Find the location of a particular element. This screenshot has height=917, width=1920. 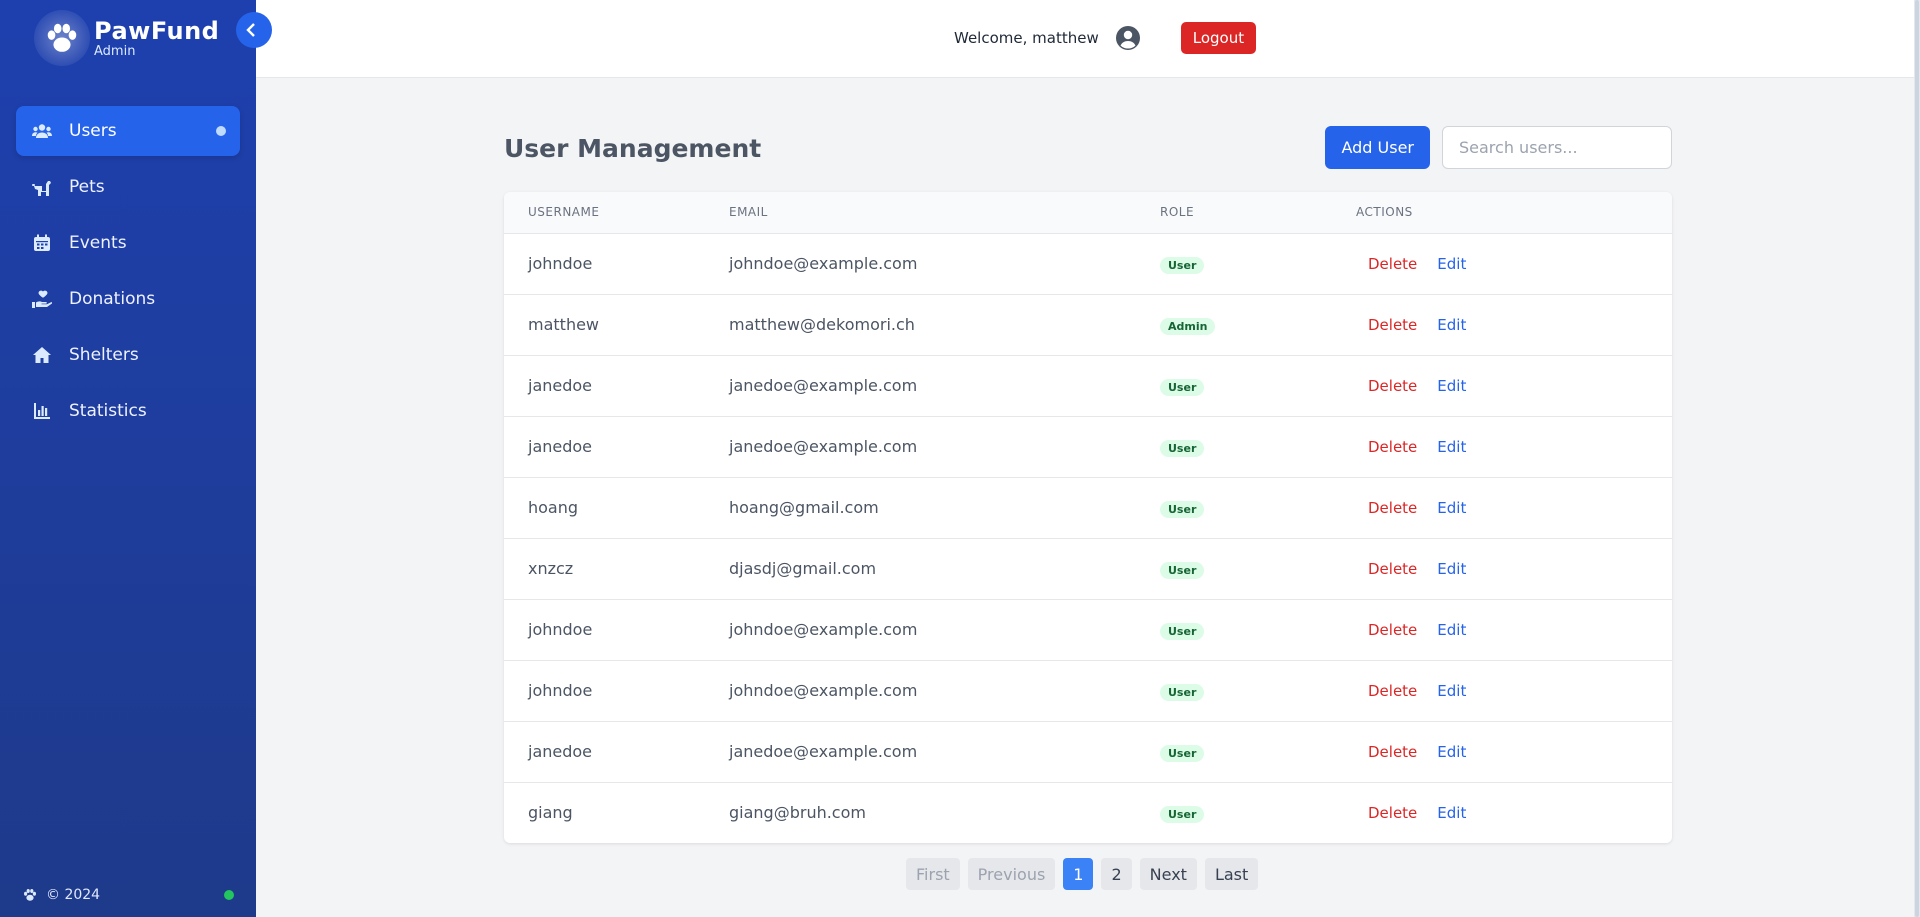

column-header-role: ROLE is located at coordinates (1258, 212).